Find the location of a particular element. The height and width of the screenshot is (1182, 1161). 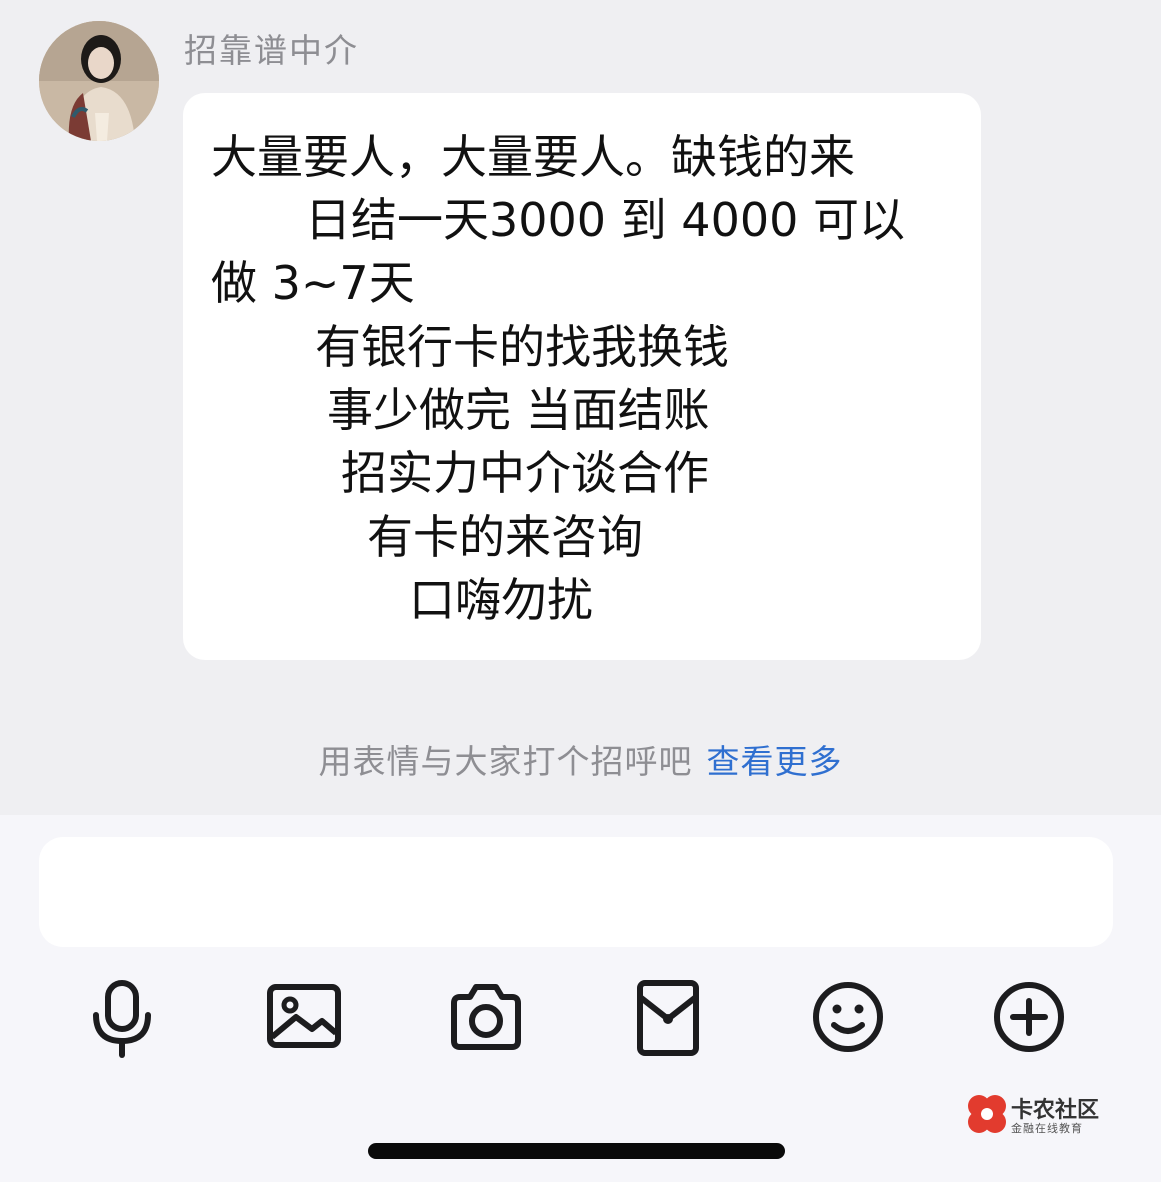

message-line: 有银行卡的找我换钱 is located at coordinates (522, 347).